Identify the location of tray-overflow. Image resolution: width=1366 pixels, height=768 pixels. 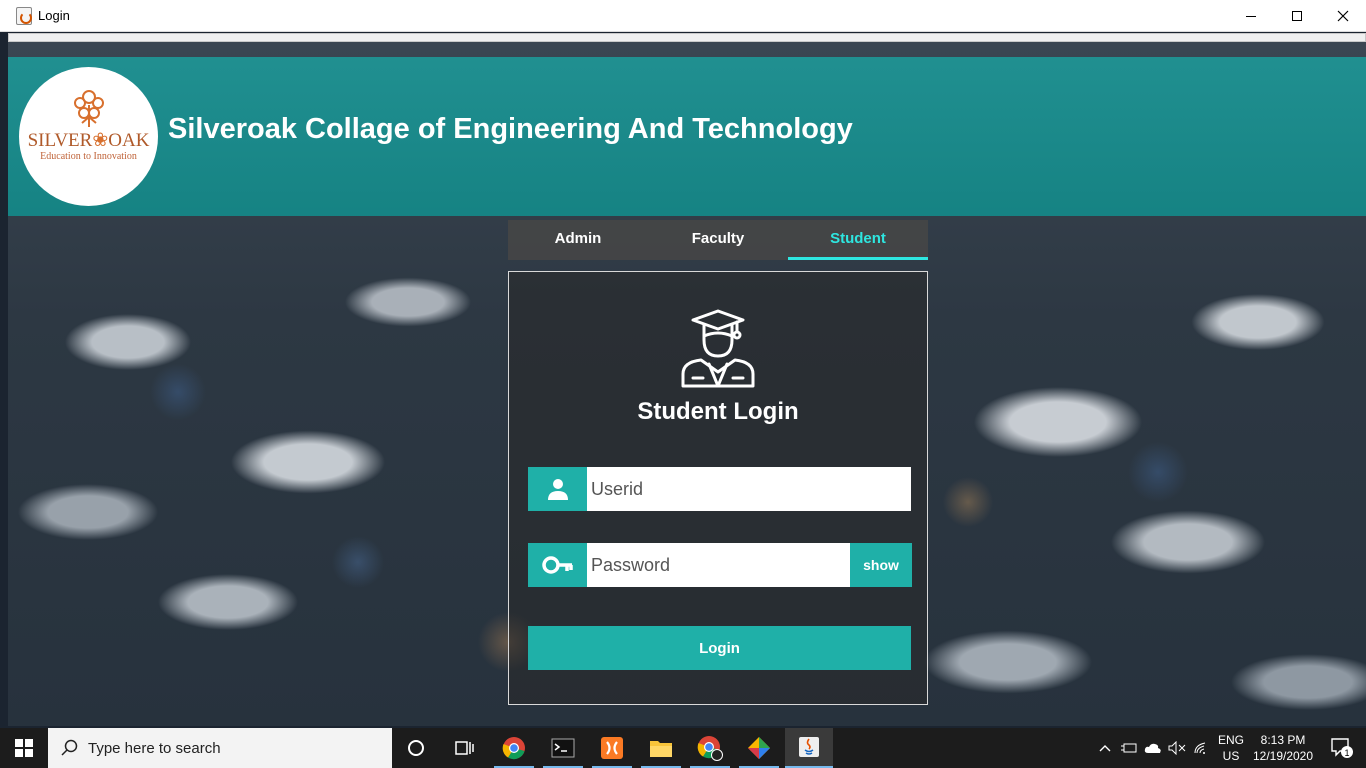
(1105, 748).